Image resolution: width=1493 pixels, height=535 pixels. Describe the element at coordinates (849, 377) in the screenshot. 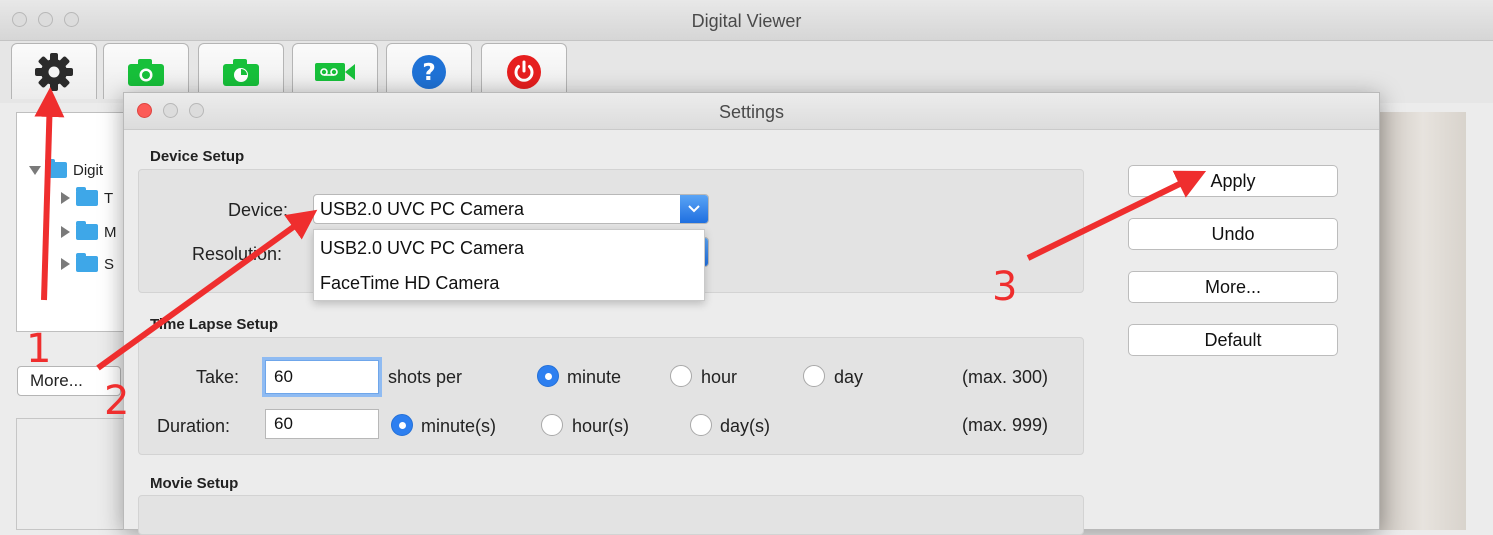

I see `period-day-label: day` at that location.